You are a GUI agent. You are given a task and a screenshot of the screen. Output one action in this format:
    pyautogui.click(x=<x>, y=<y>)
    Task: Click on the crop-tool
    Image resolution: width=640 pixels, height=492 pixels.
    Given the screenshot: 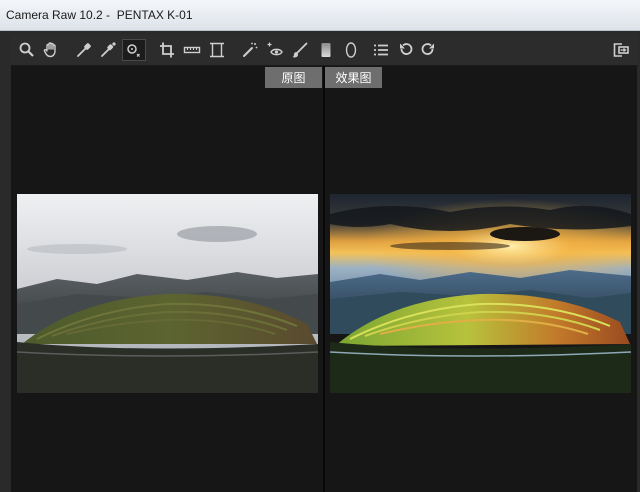 What is the action you would take?
    pyautogui.click(x=167, y=50)
    